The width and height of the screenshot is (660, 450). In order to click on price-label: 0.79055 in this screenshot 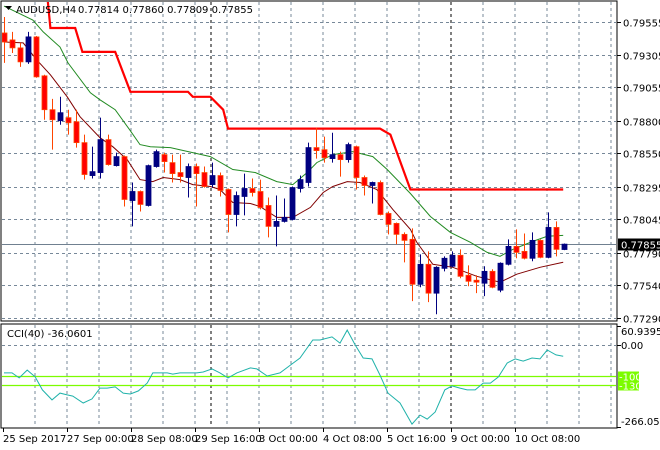, I will do `click(641, 89)`.